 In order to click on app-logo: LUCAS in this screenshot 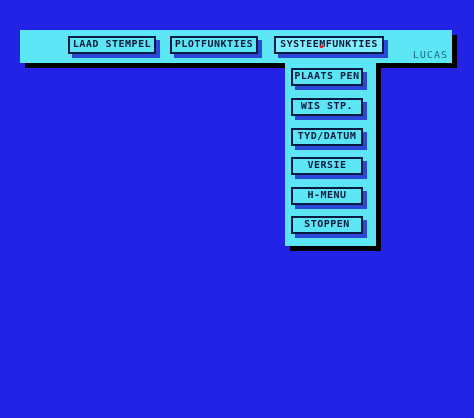, I will do `click(430, 55)`.